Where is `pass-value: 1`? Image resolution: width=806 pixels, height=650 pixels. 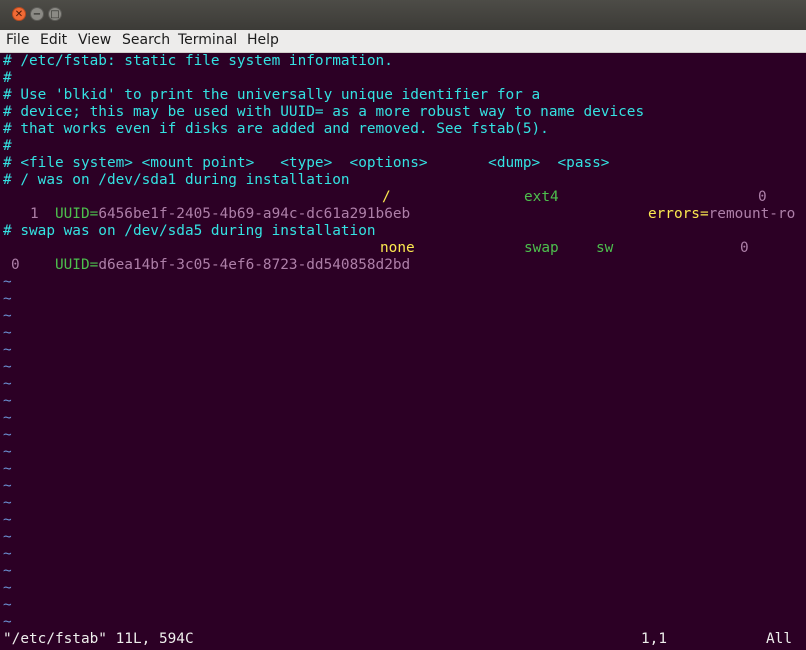 pass-value: 1 is located at coordinates (34, 214).